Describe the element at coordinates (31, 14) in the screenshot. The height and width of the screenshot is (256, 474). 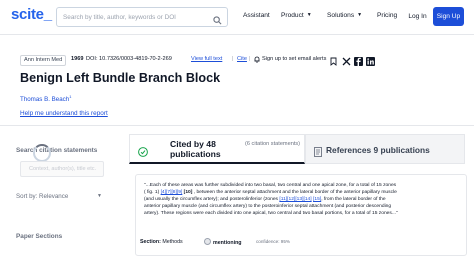
I see `scite-logo: scite_` at that location.